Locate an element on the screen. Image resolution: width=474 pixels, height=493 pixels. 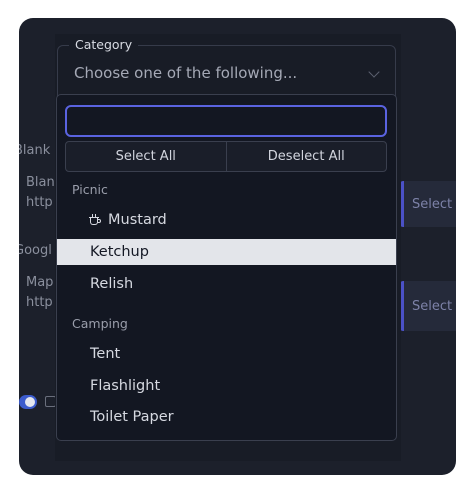
background-section-label: Googl is located at coordinates (35, 250).